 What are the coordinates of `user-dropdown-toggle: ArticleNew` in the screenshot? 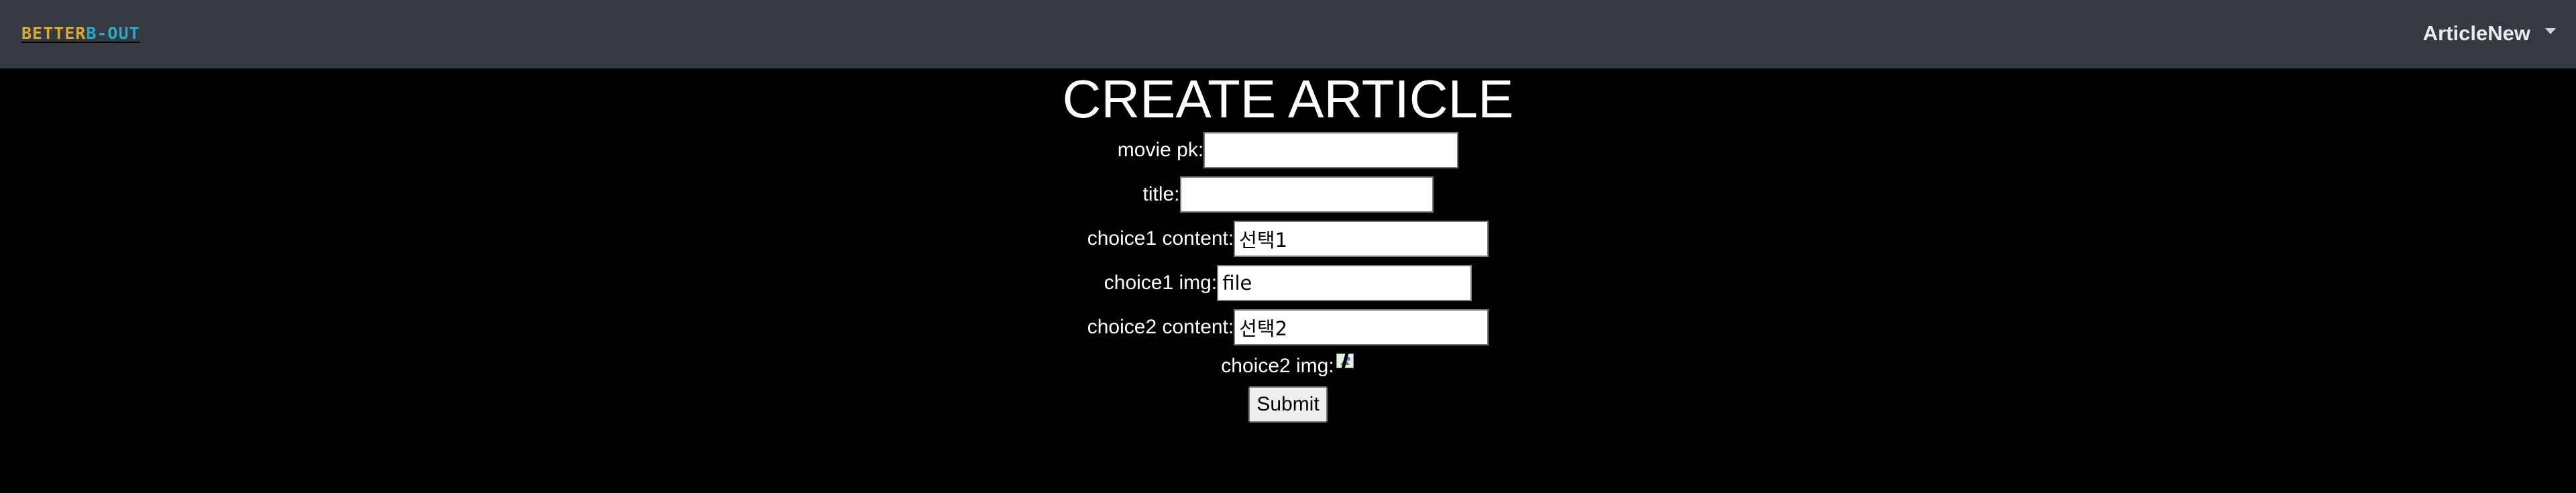 It's located at (2489, 33).